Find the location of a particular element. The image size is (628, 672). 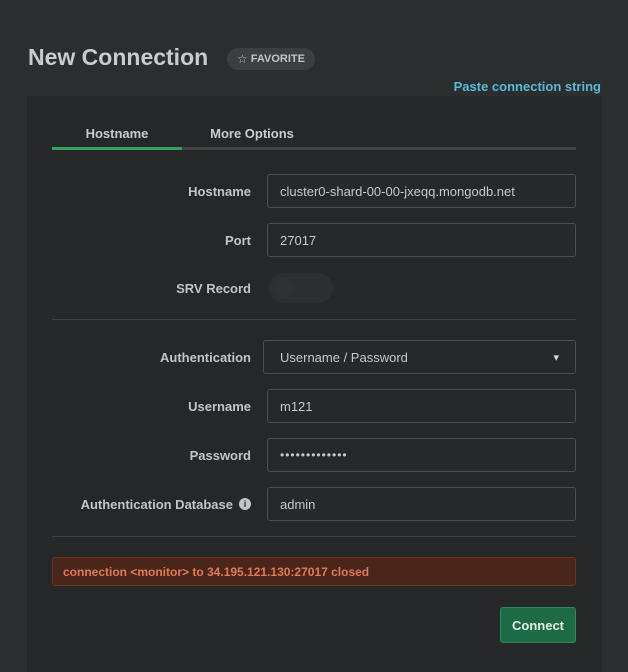

srv-label: SRV Record is located at coordinates (213, 288).